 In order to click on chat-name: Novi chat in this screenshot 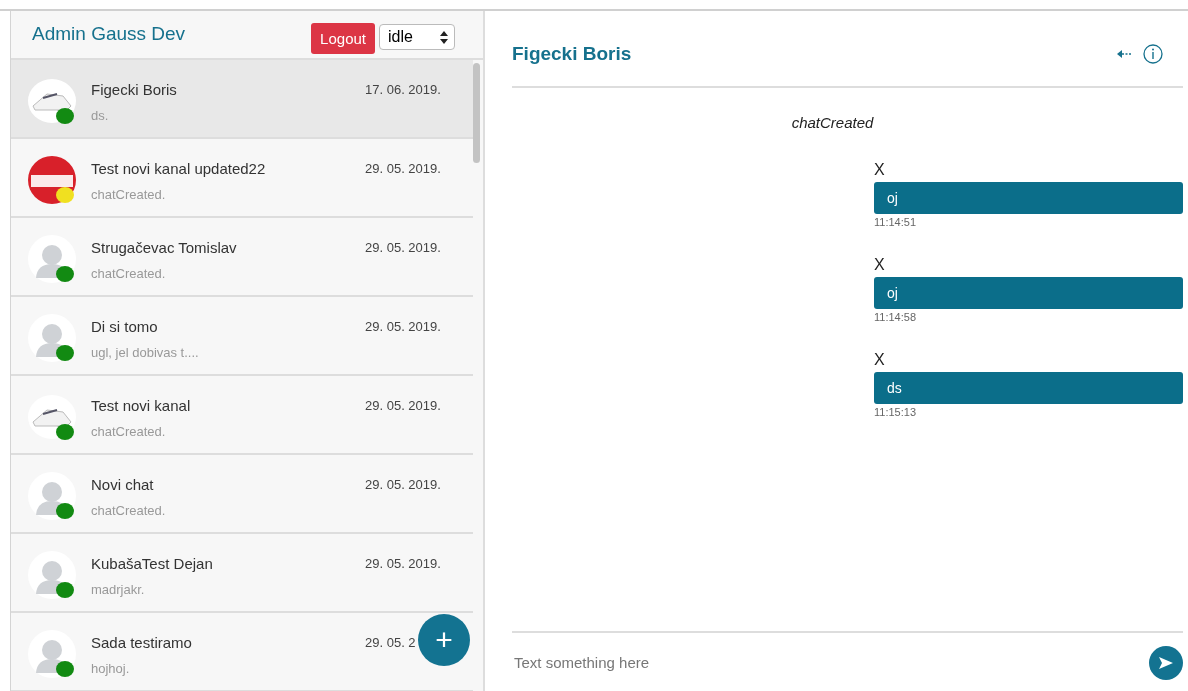, I will do `click(123, 484)`.